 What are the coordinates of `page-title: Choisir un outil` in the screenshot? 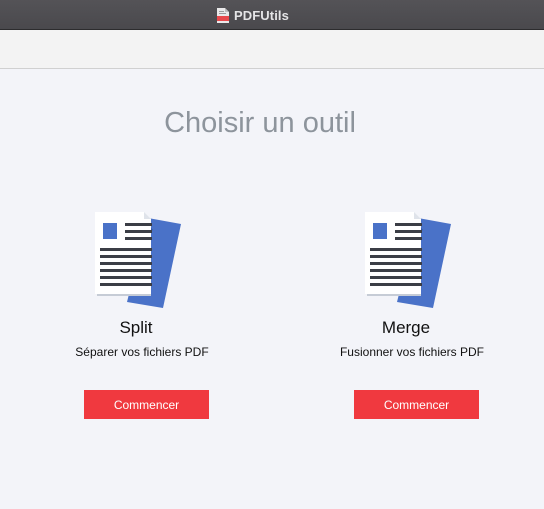 It's located at (260, 123).